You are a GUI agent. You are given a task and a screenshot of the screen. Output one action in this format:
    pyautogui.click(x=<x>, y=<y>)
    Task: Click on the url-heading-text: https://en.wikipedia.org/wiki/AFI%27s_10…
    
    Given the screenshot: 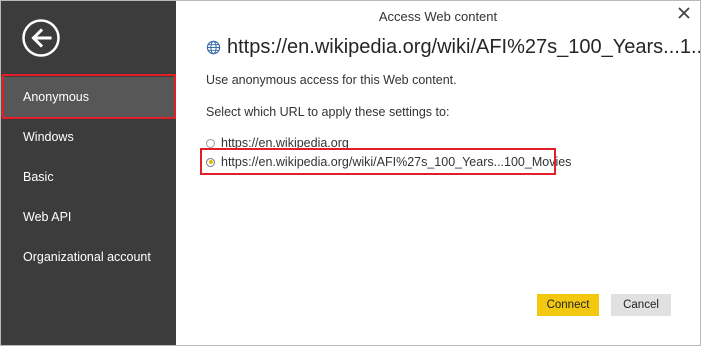 What is the action you would take?
    pyautogui.click(x=464, y=47)
    